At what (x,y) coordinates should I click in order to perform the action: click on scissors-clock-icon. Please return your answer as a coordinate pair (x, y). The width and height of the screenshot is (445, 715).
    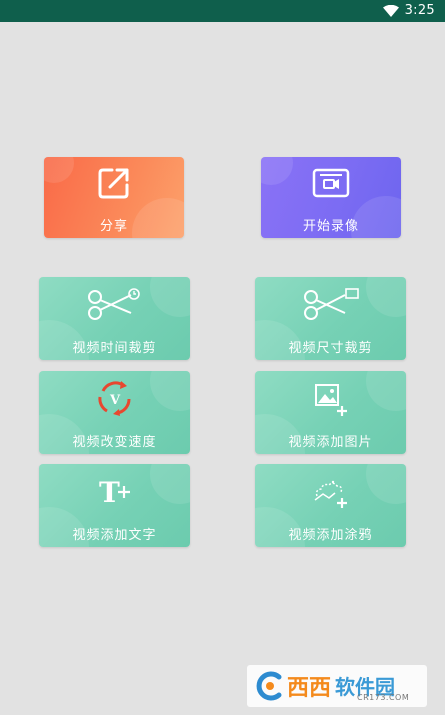
    Looking at the image, I should click on (114, 304).